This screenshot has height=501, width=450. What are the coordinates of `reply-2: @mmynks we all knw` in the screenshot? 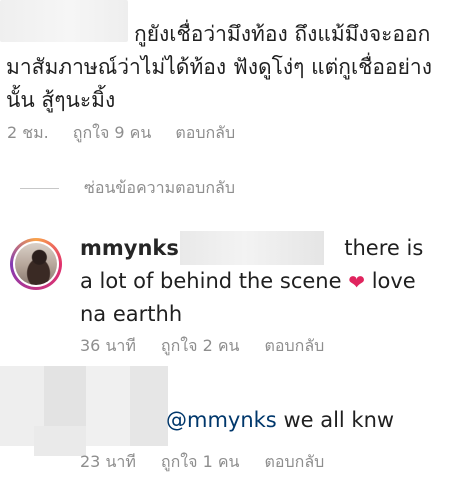 It's located at (280, 420).